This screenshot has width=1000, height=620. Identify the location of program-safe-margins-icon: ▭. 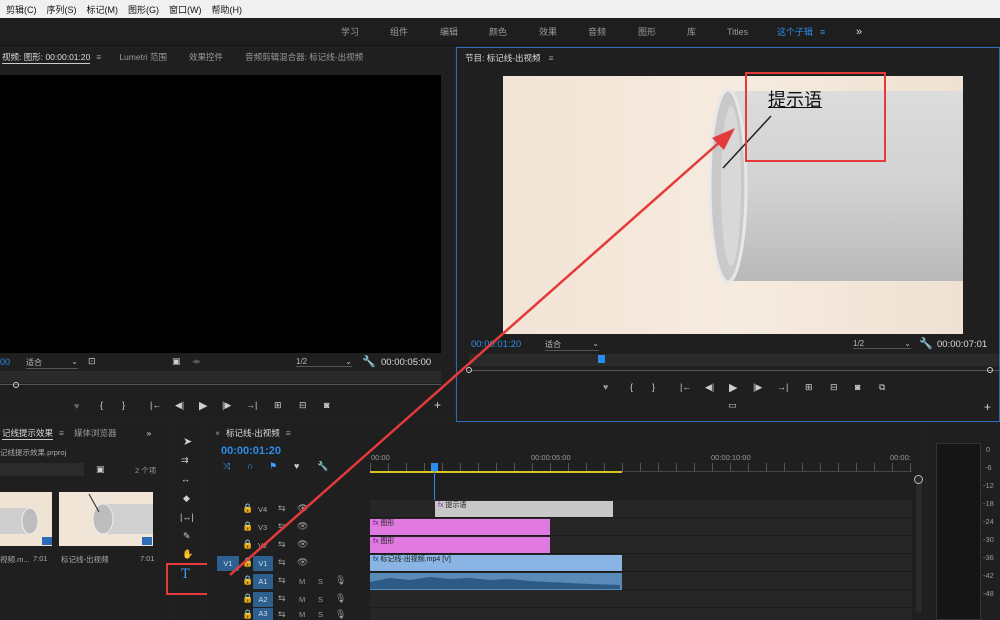
(732, 405).